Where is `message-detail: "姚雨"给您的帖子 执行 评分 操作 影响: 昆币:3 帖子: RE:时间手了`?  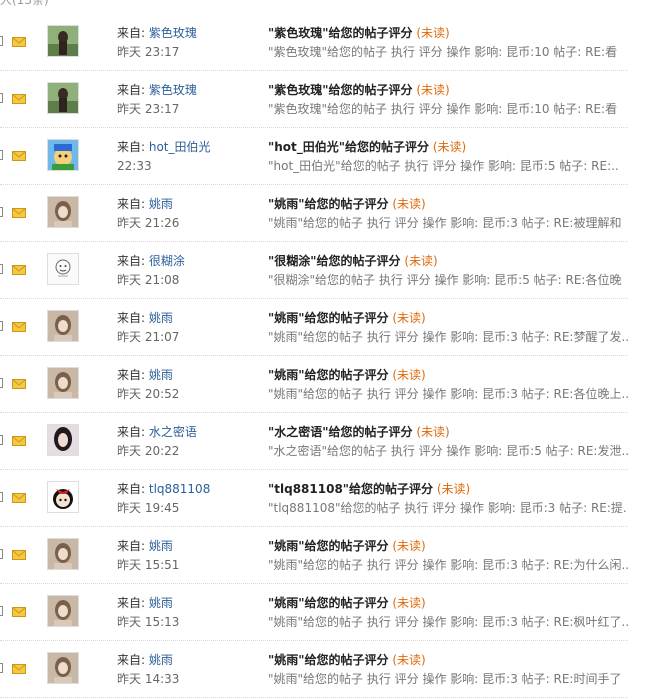 message-detail: "姚雨"给您的帖子 执行 评分 操作 影响: 昆币:3 帖子: RE:时间手了 is located at coordinates (445, 679).